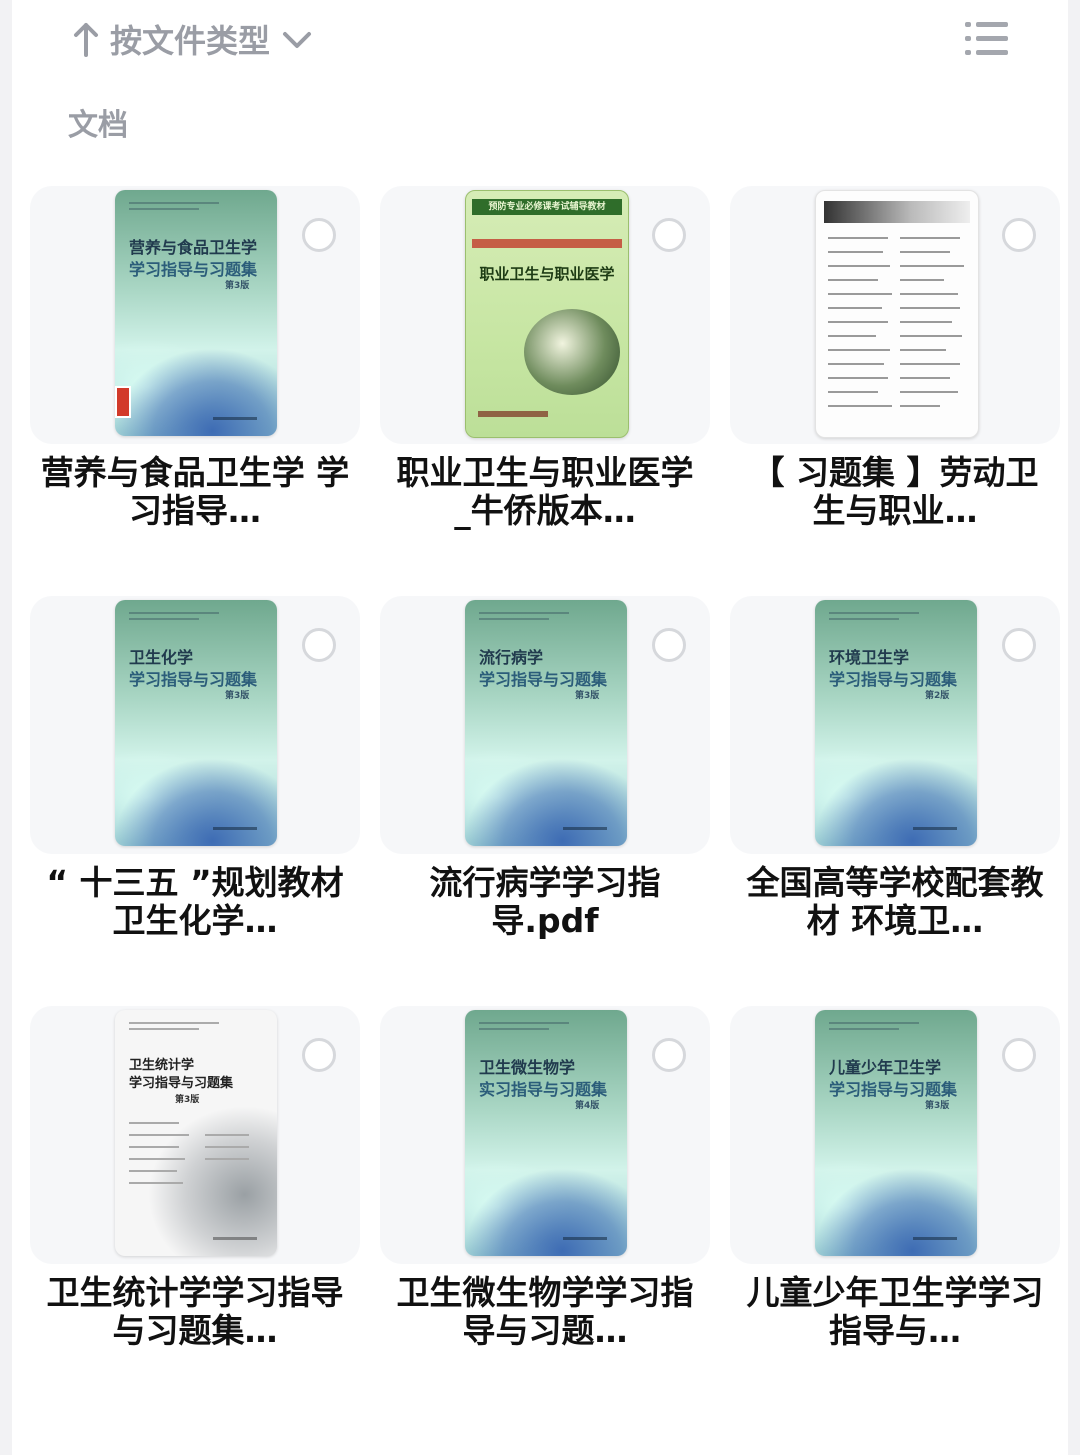 This screenshot has height=1455, width=1080. I want to click on cover-edition: 第2版, so click(937, 696).